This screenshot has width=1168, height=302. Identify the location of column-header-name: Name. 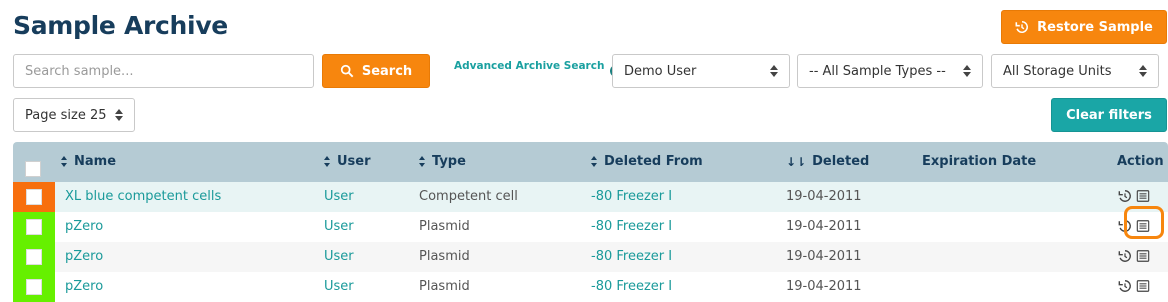
(88, 161).